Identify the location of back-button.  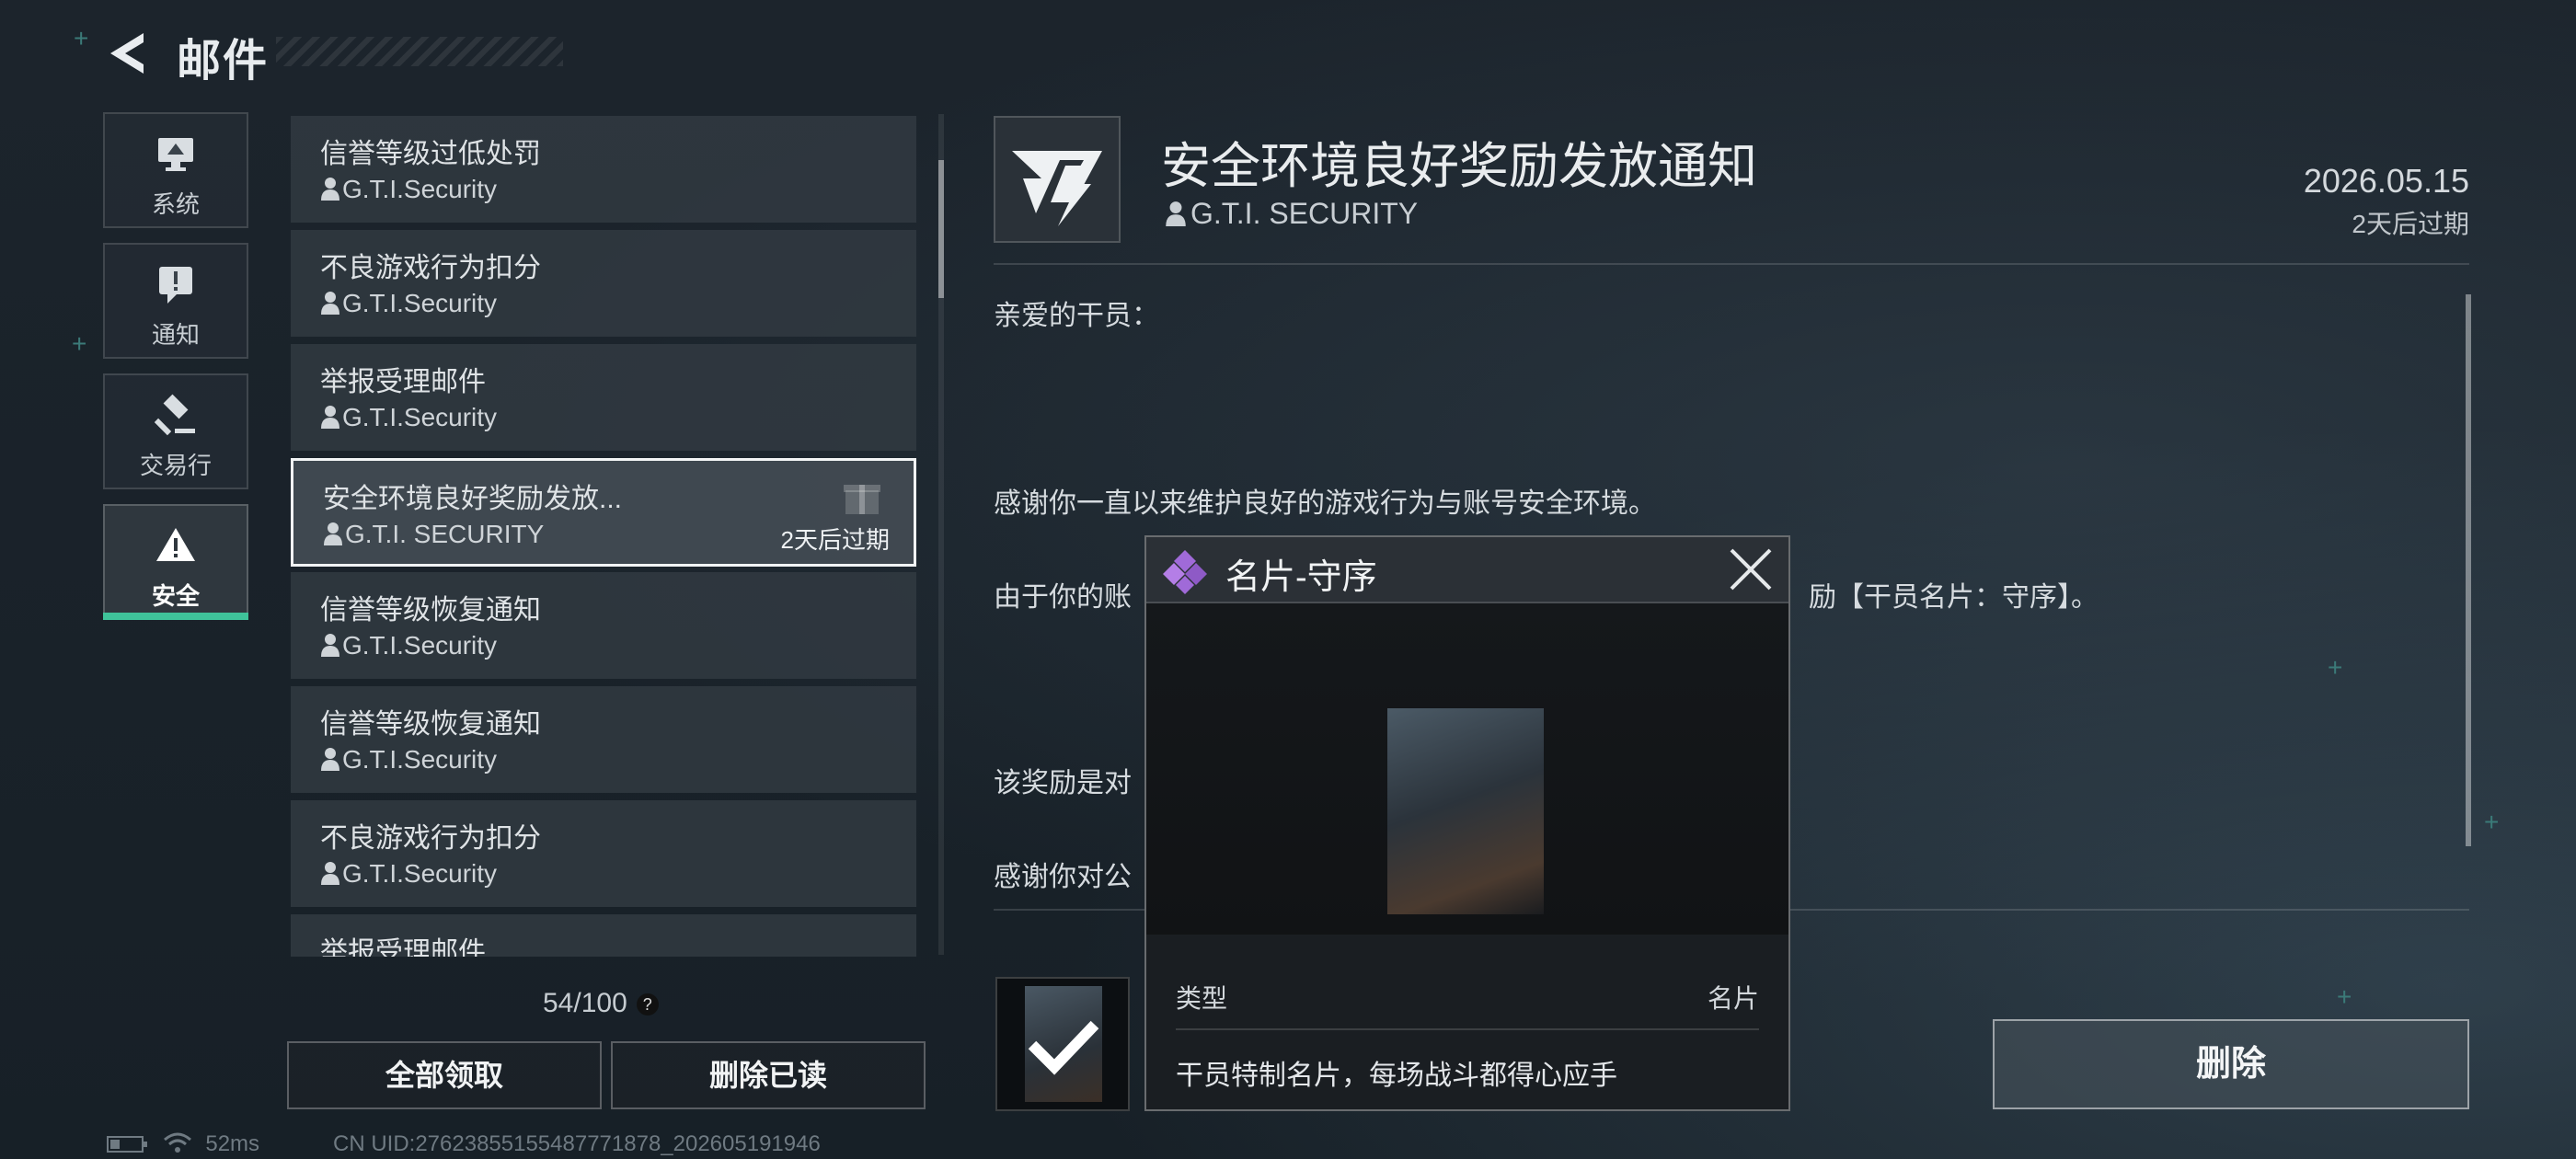
(129, 53).